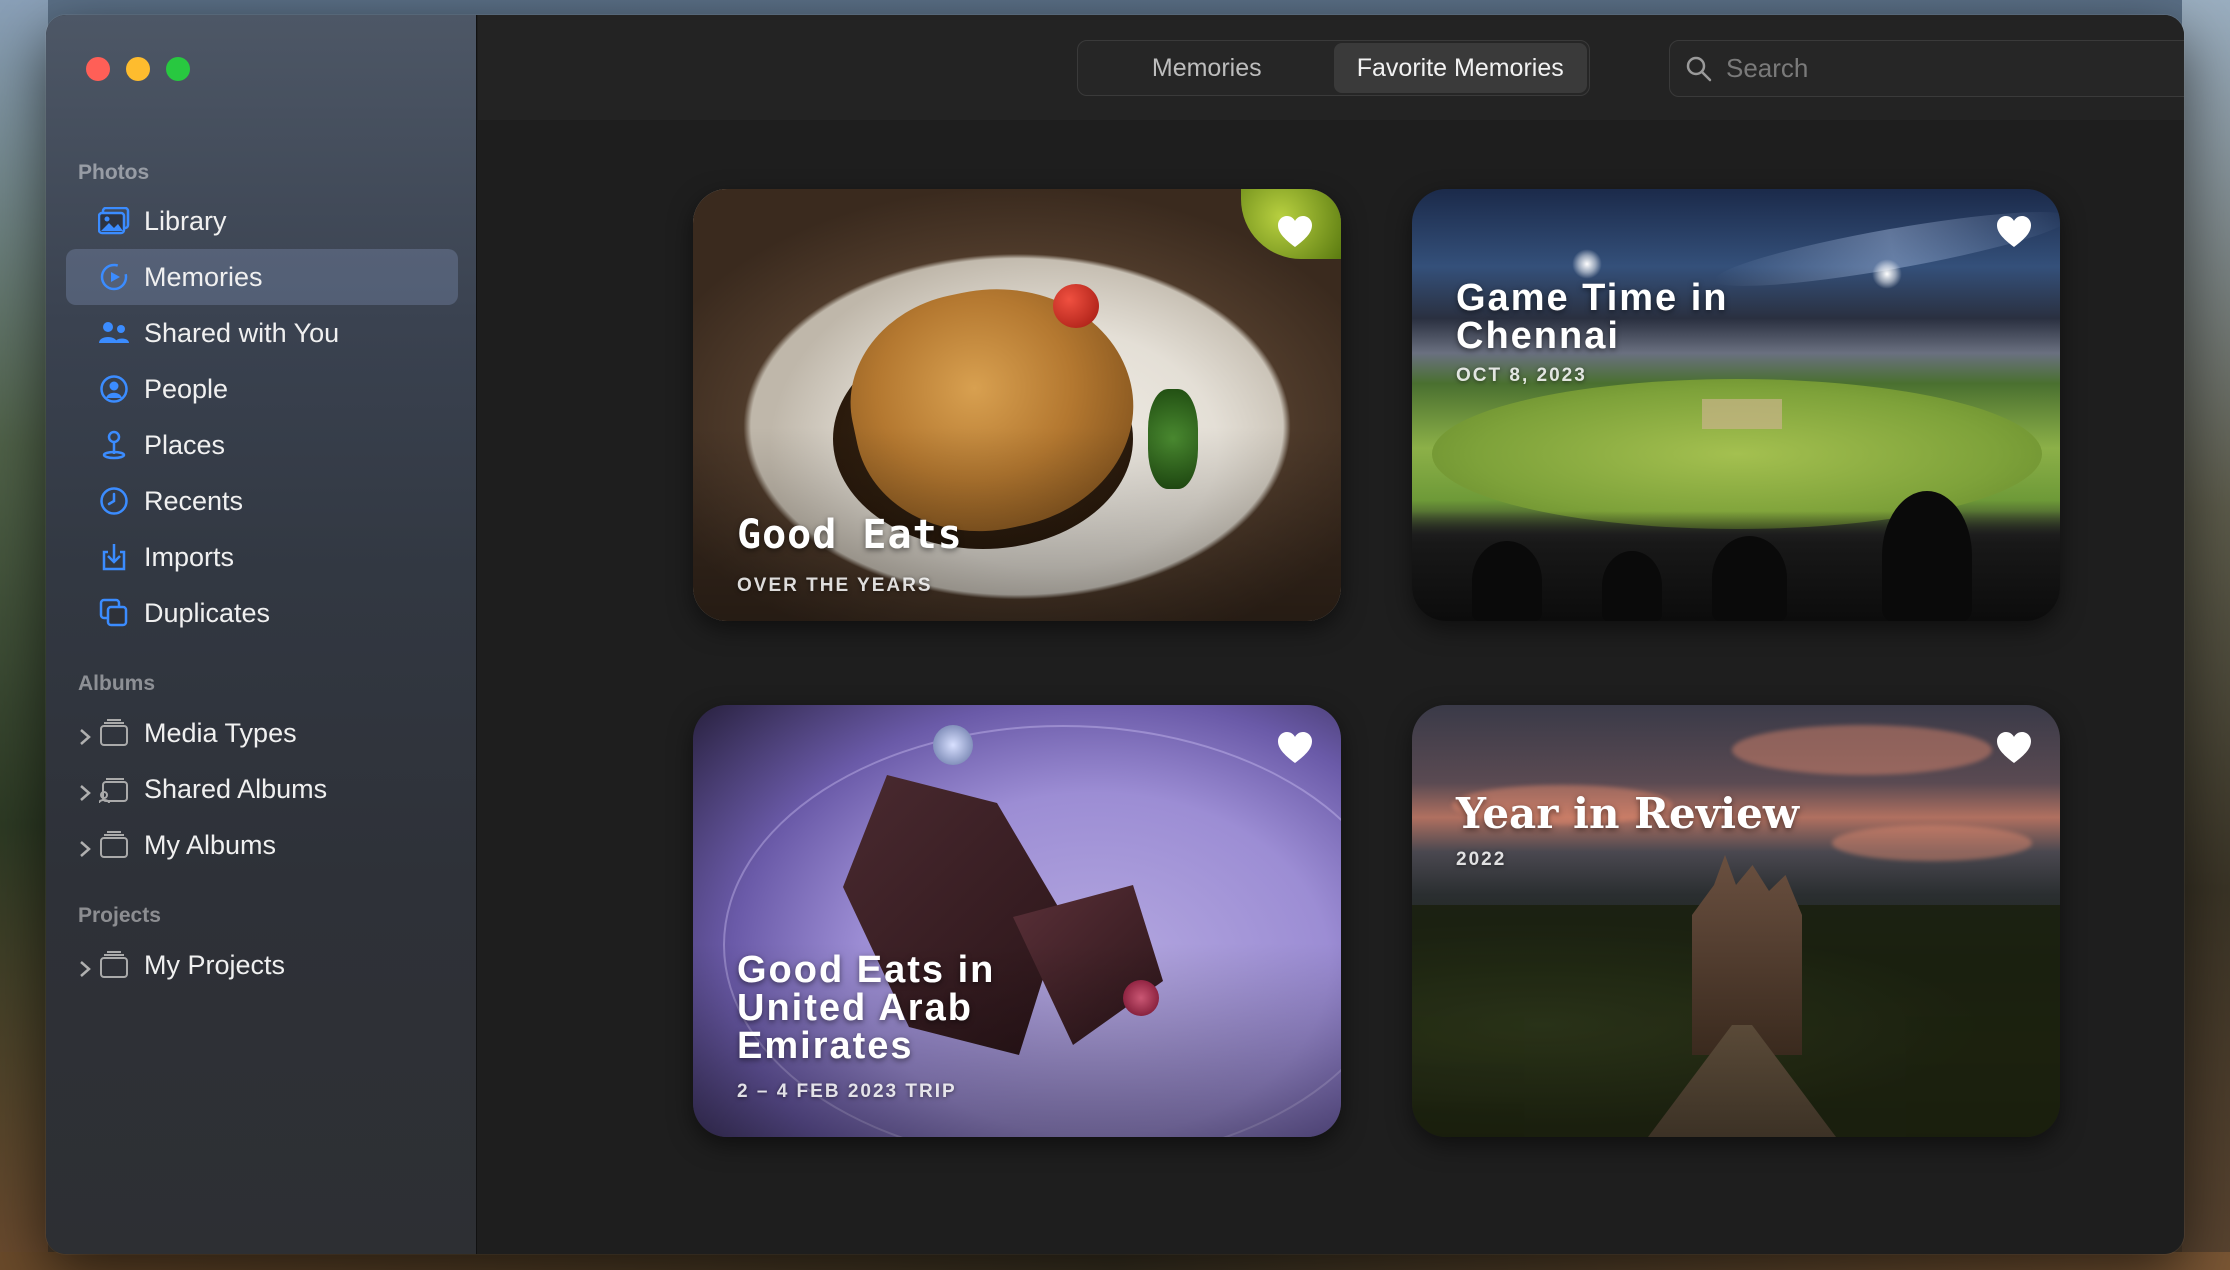 This screenshot has width=2230, height=1270. I want to click on desktop-wallpaper-right, so click(2206, 635).